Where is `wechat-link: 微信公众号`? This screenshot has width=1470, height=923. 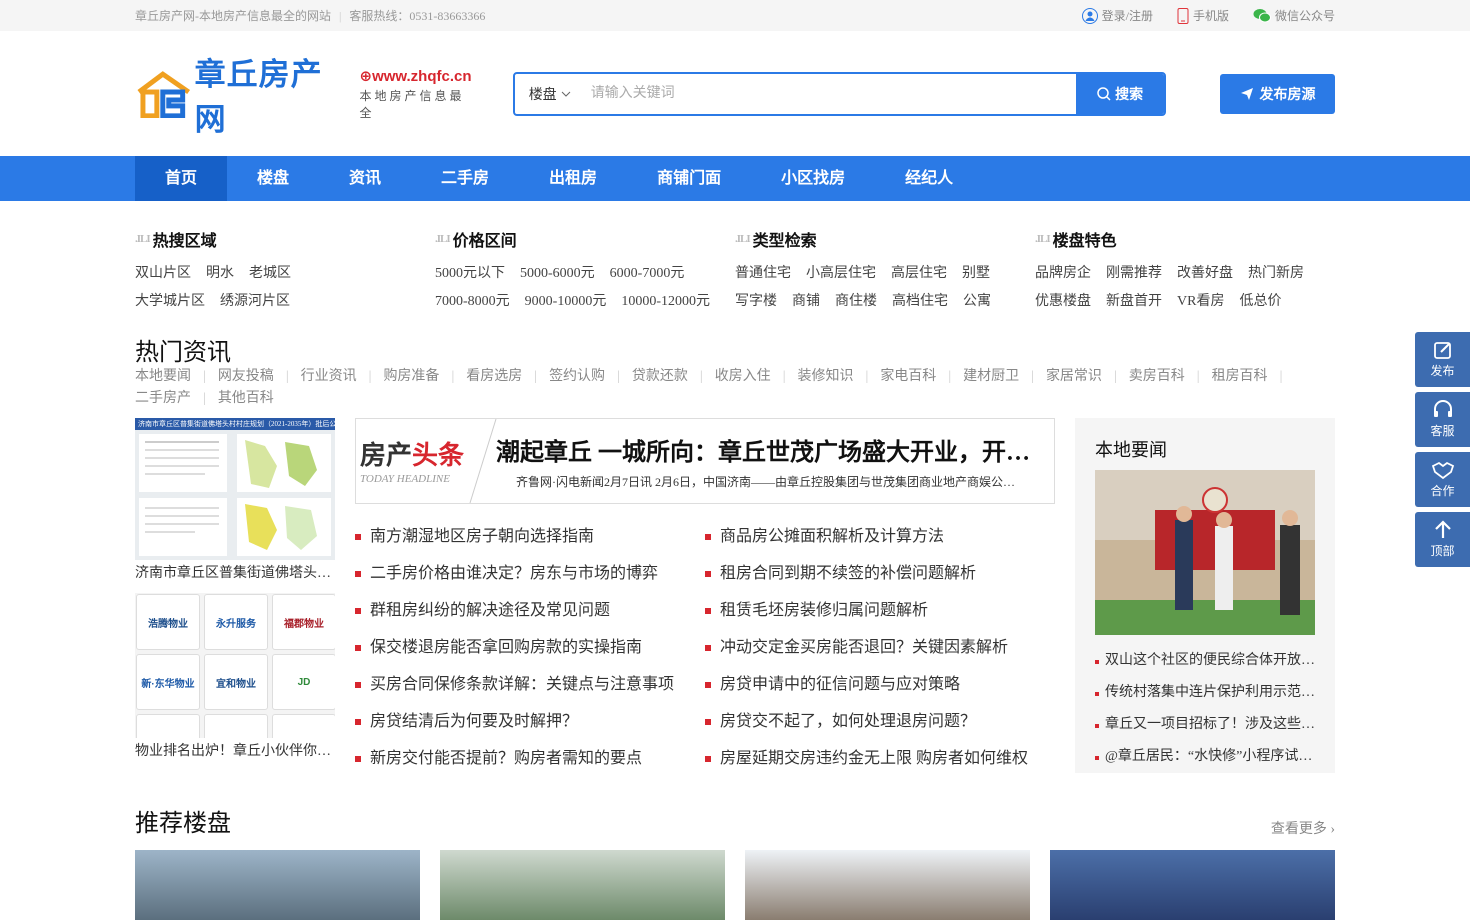
wechat-link: 微信公众号 is located at coordinates (1294, 15).